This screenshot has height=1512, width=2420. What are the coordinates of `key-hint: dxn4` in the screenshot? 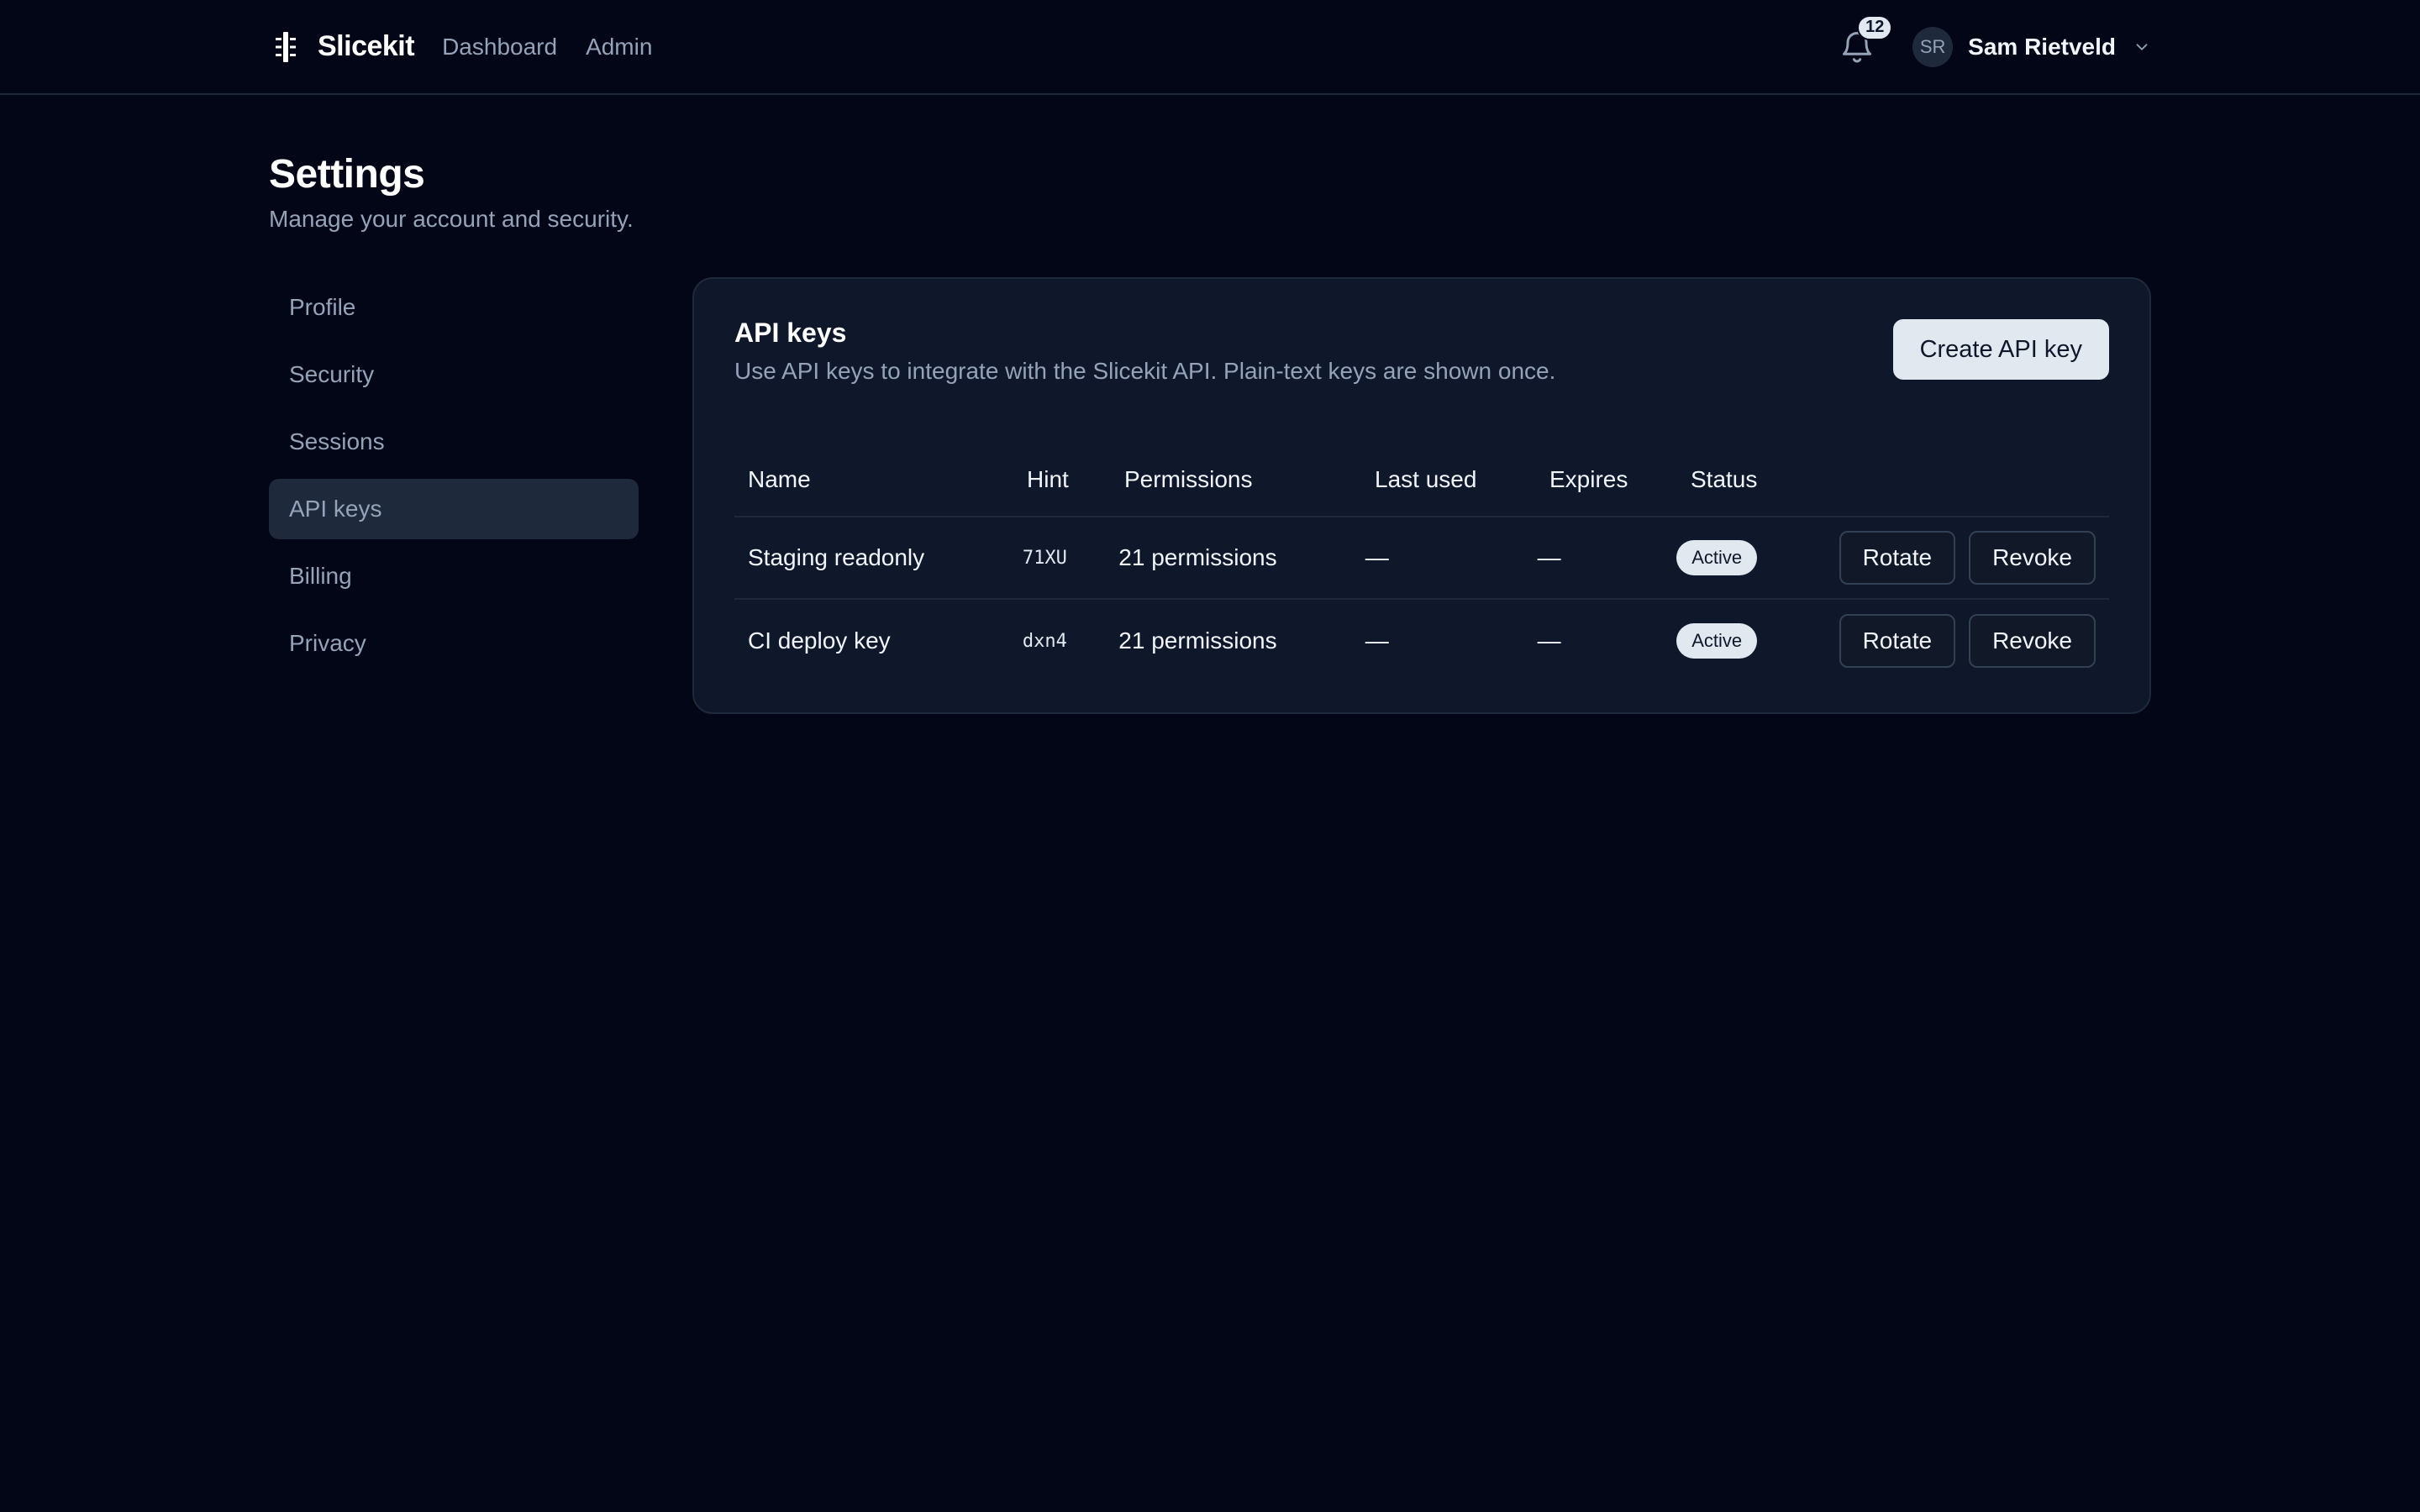 It's located at (1044, 641).